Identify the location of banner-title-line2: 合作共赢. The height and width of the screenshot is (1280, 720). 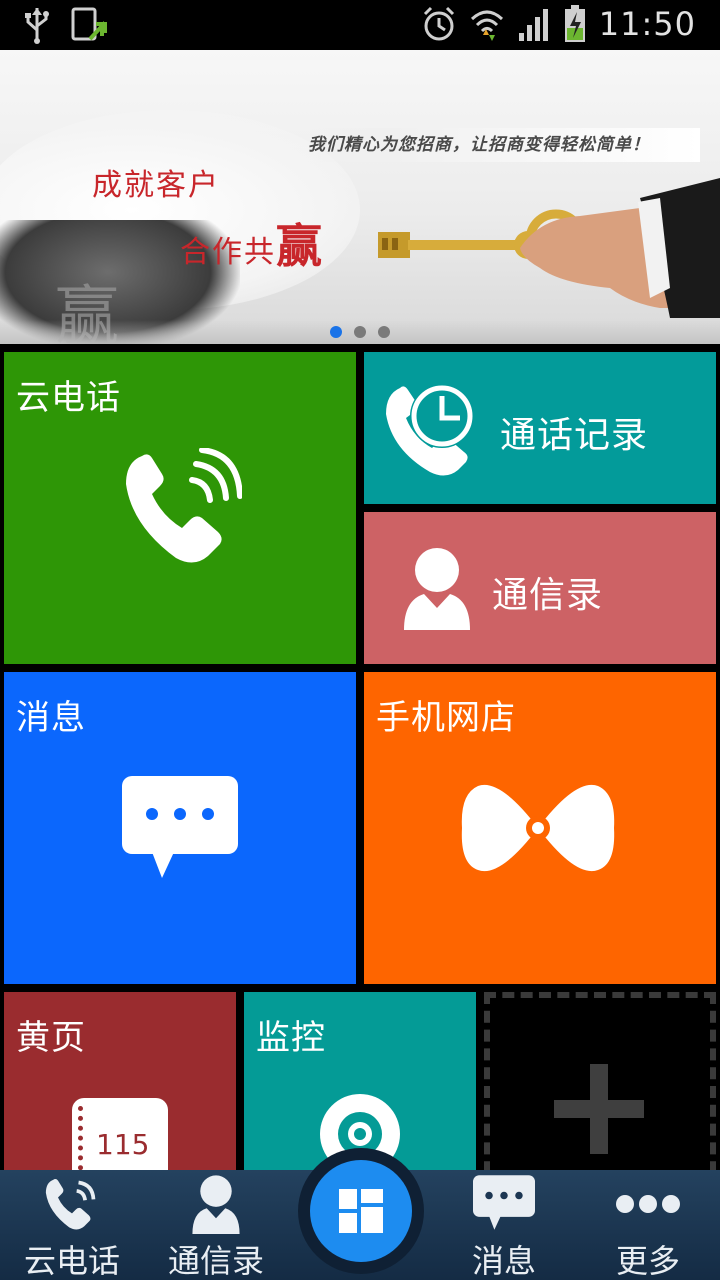
(252, 243).